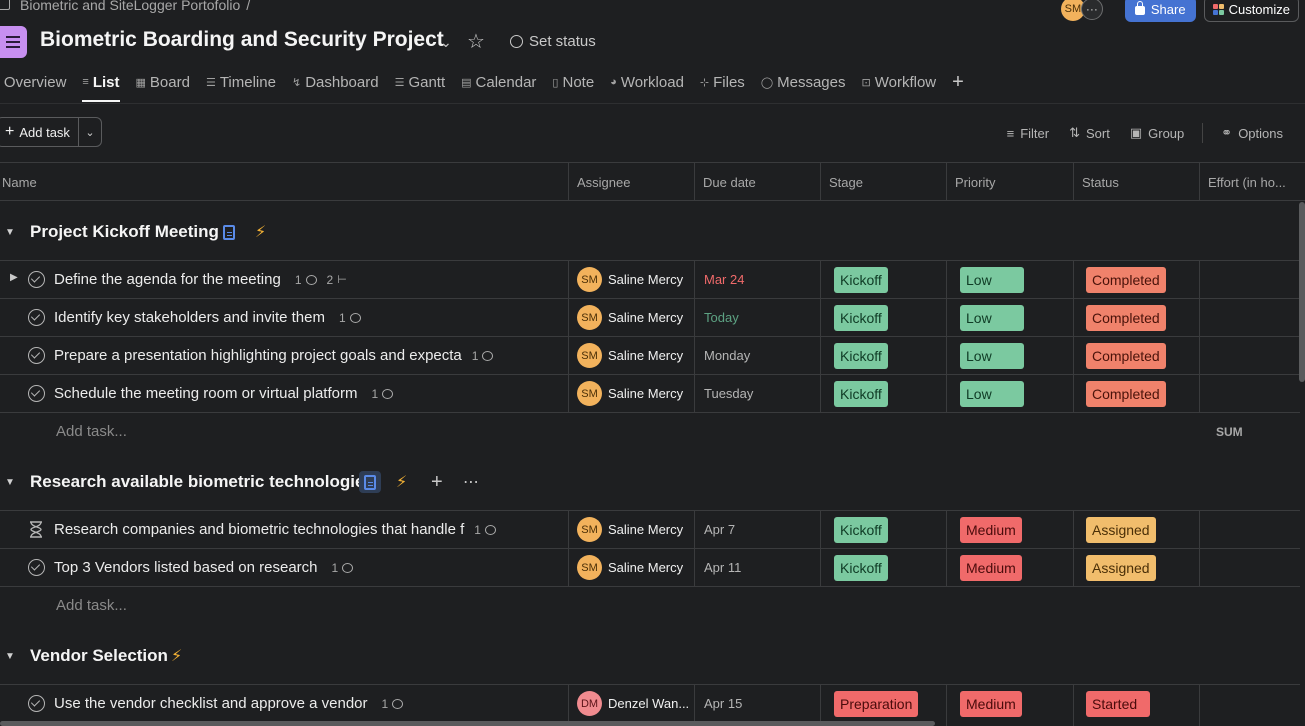 This screenshot has height=726, width=1305. Describe the element at coordinates (631, 182) in the screenshot. I see `column-header-assignee: Assignee` at that location.